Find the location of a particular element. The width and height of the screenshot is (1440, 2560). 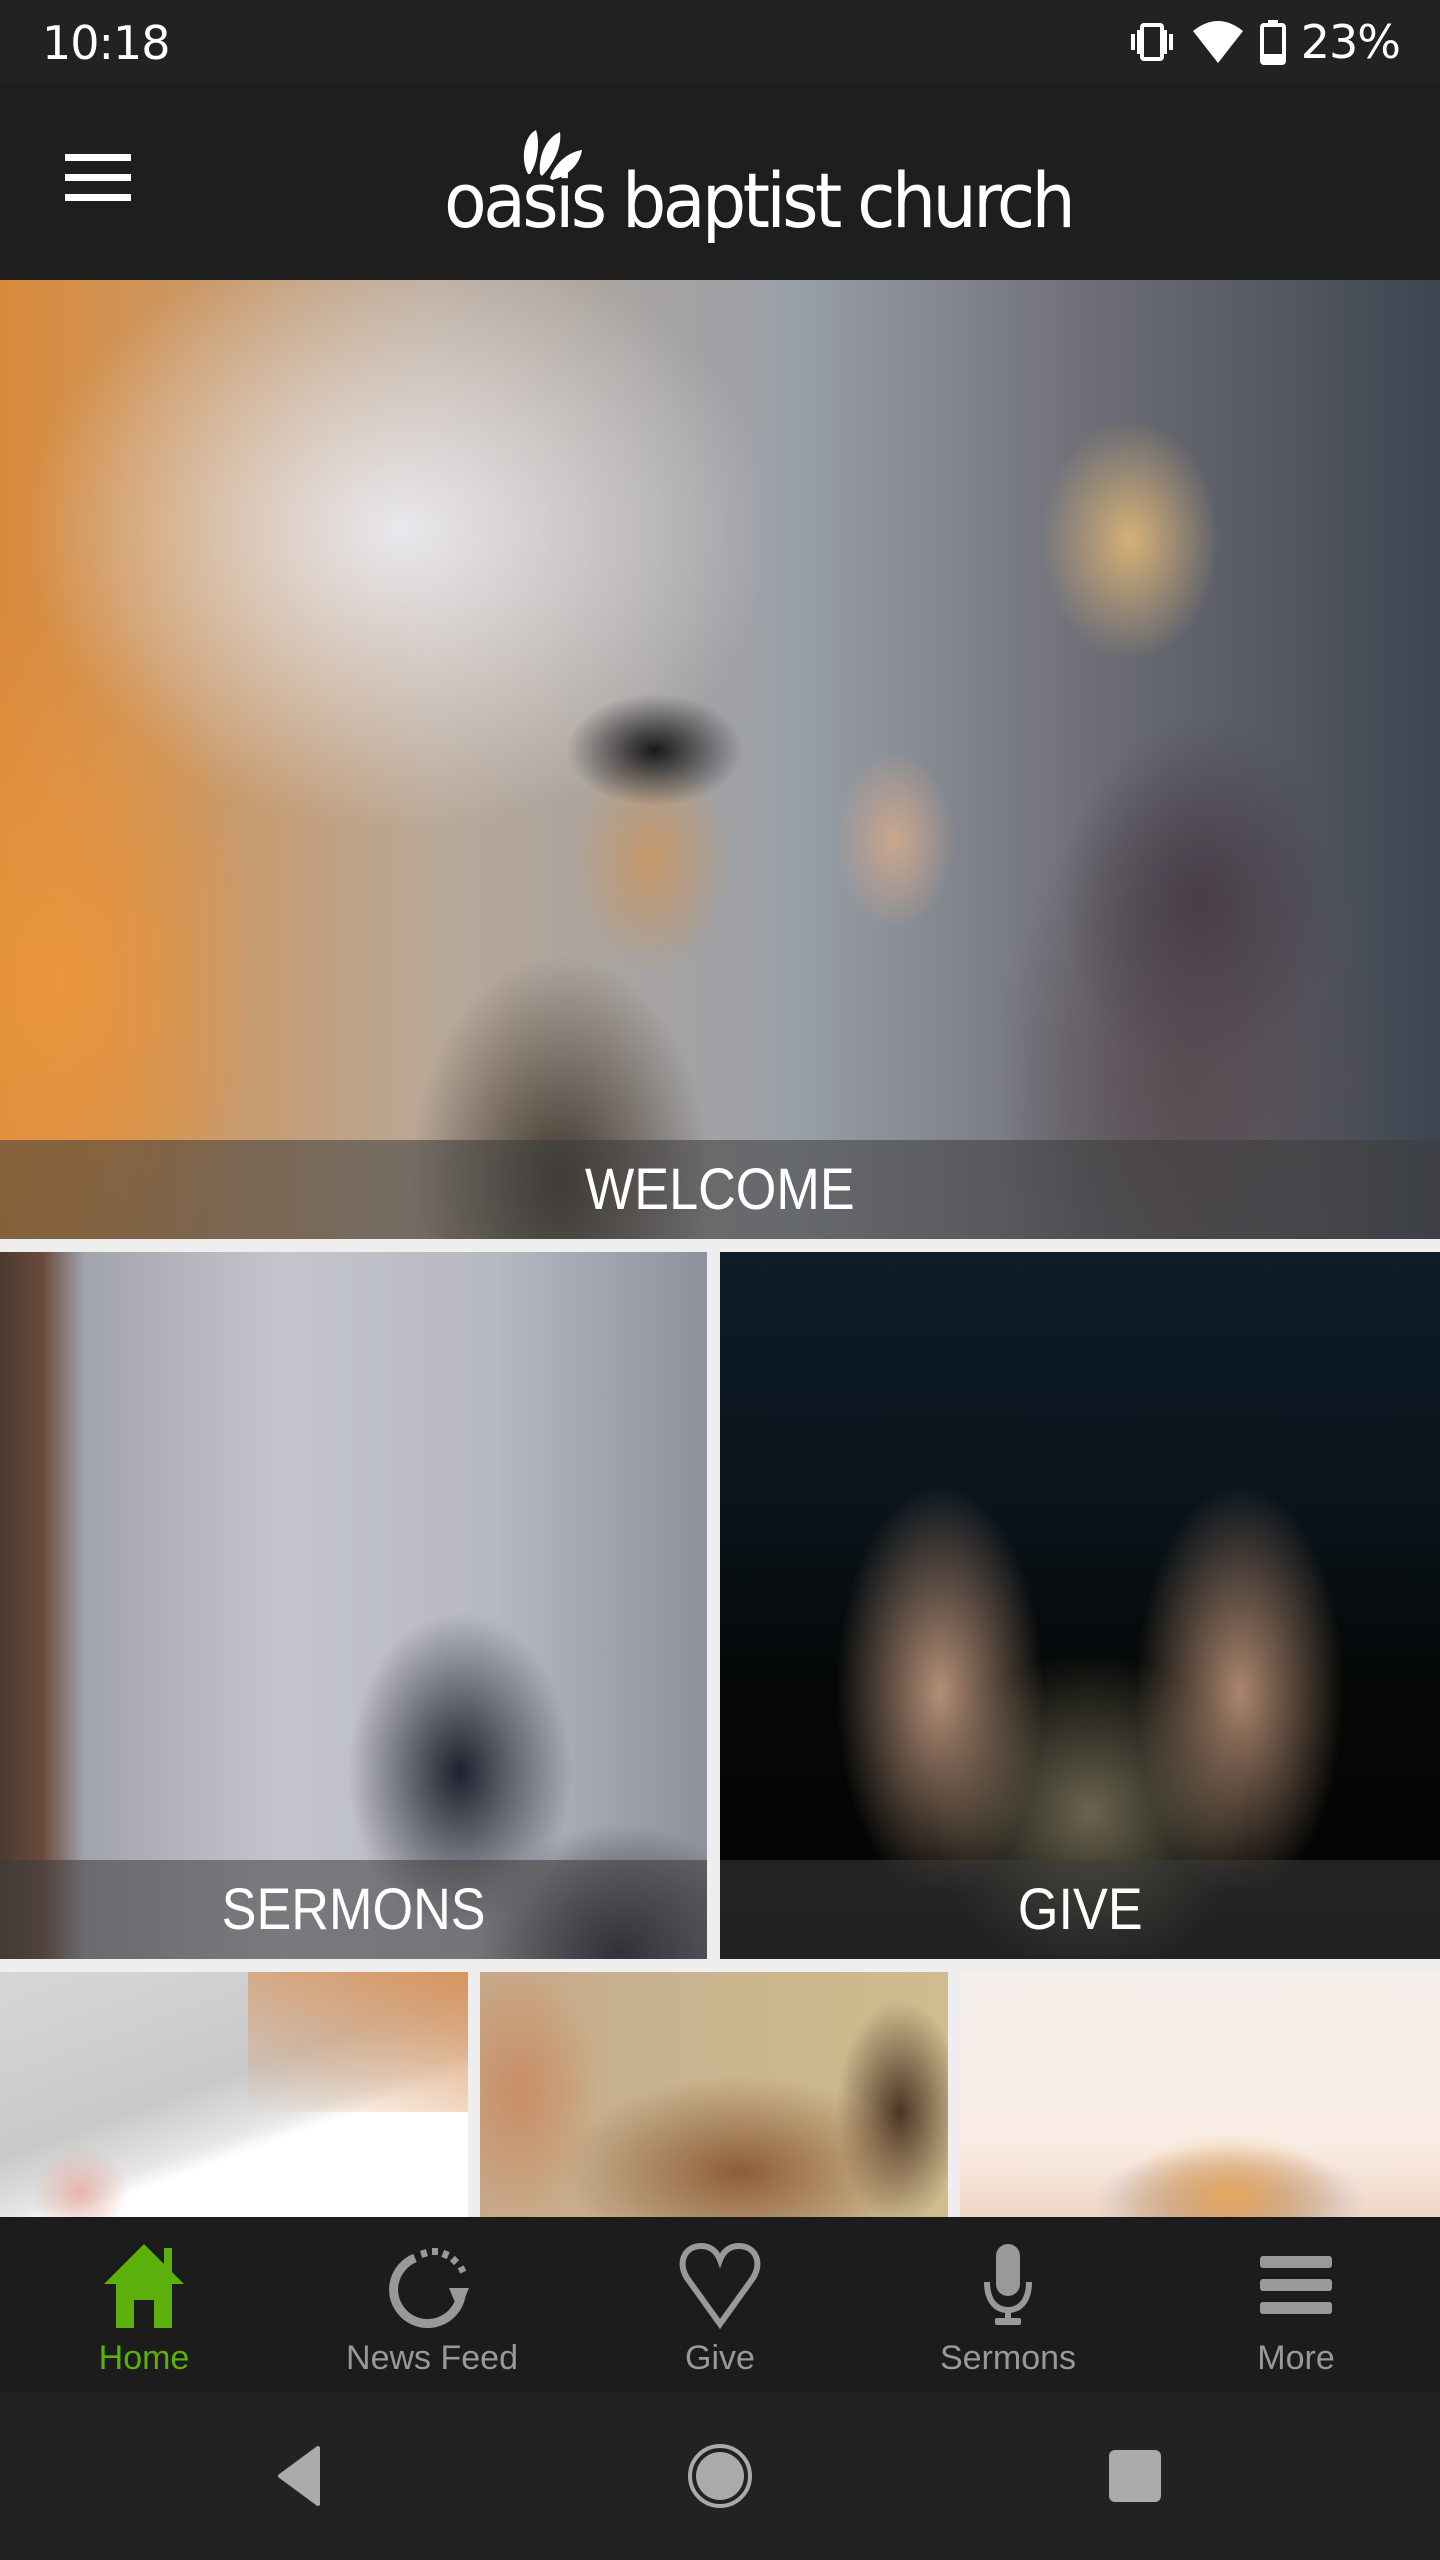

back-button is located at coordinates (300, 2476).